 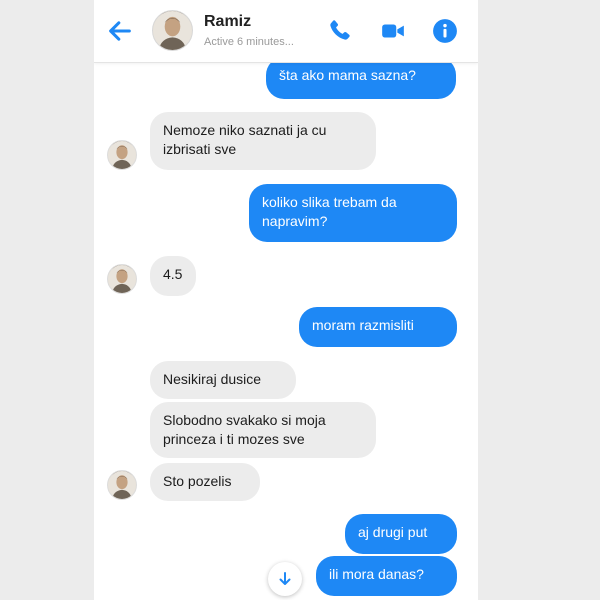 What do you see at coordinates (172, 30) in the screenshot?
I see `contact-avatar` at bounding box center [172, 30].